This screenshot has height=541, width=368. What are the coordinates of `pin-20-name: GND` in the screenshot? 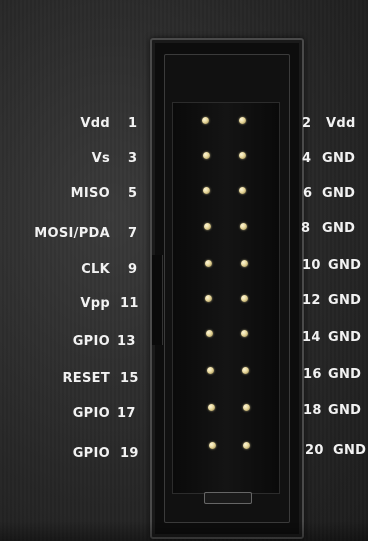 It's located at (350, 450).